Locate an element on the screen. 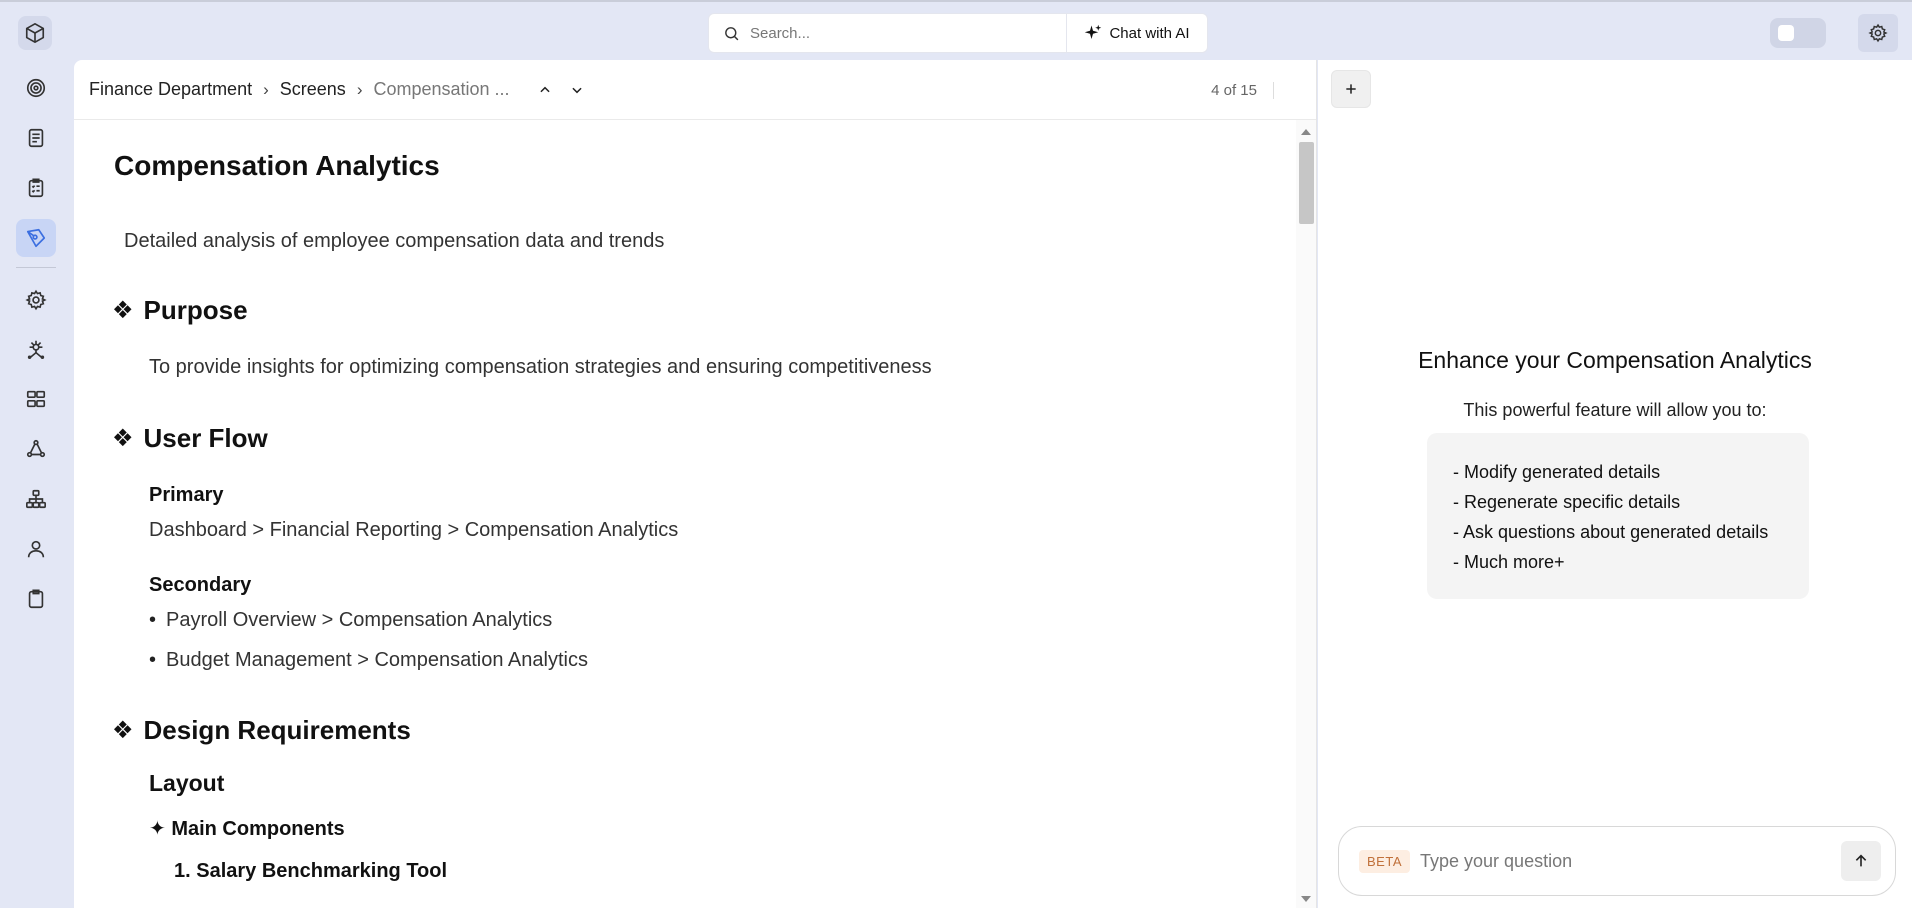 The height and width of the screenshot is (908, 1912). search-icon is located at coordinates (731, 33).